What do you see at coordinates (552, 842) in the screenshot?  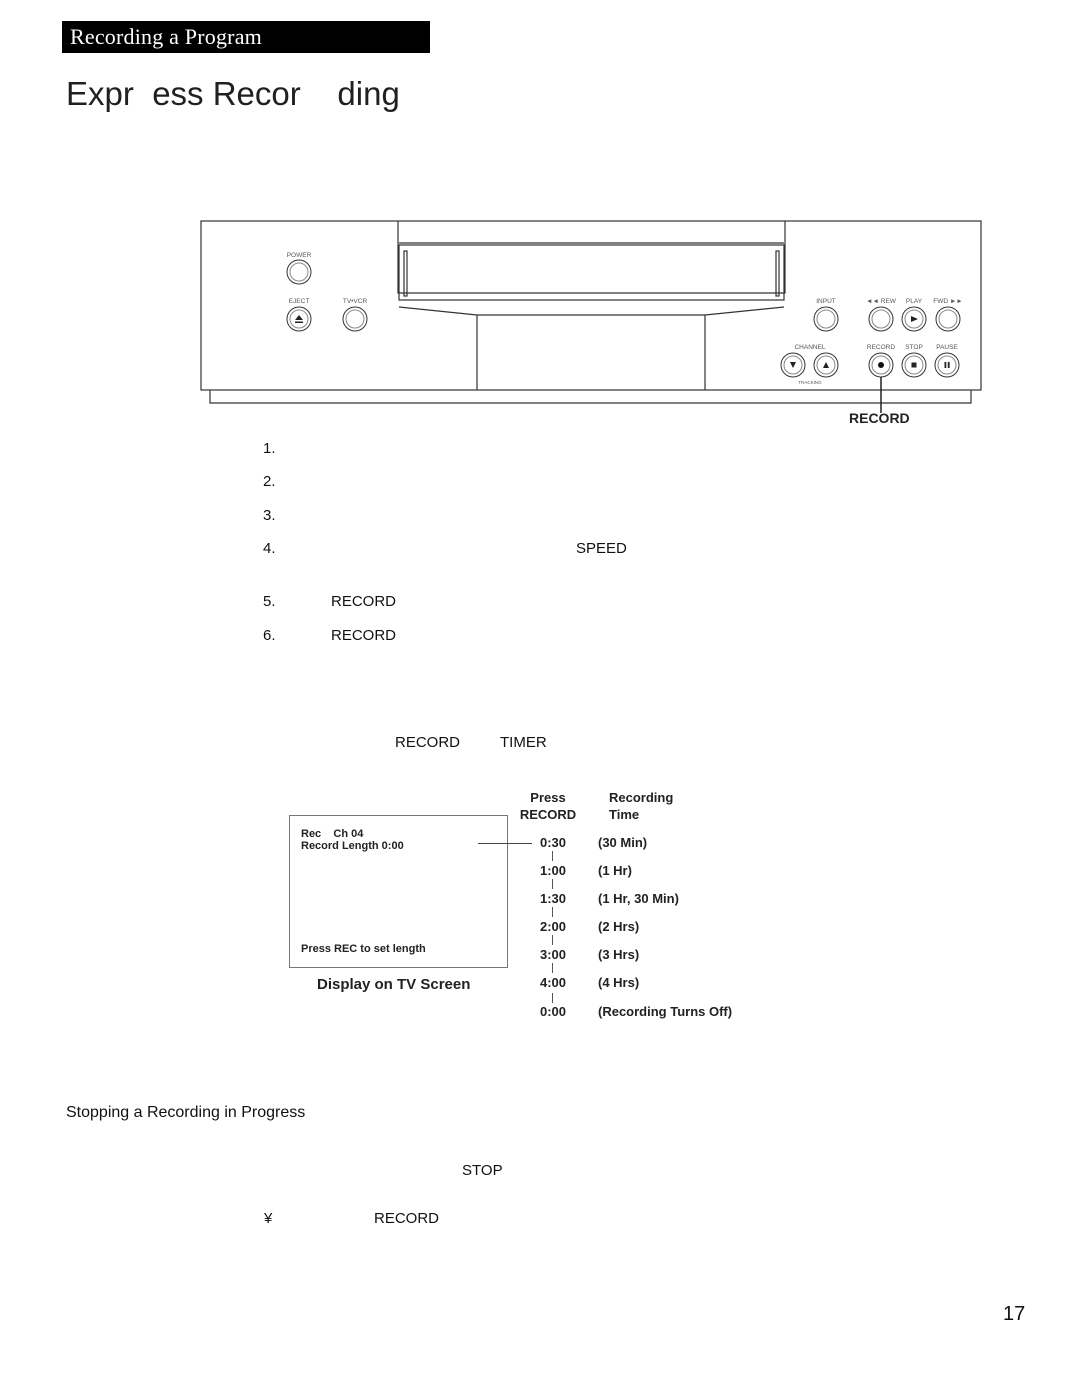 I see `timeline-time-1: 0:30` at bounding box center [552, 842].